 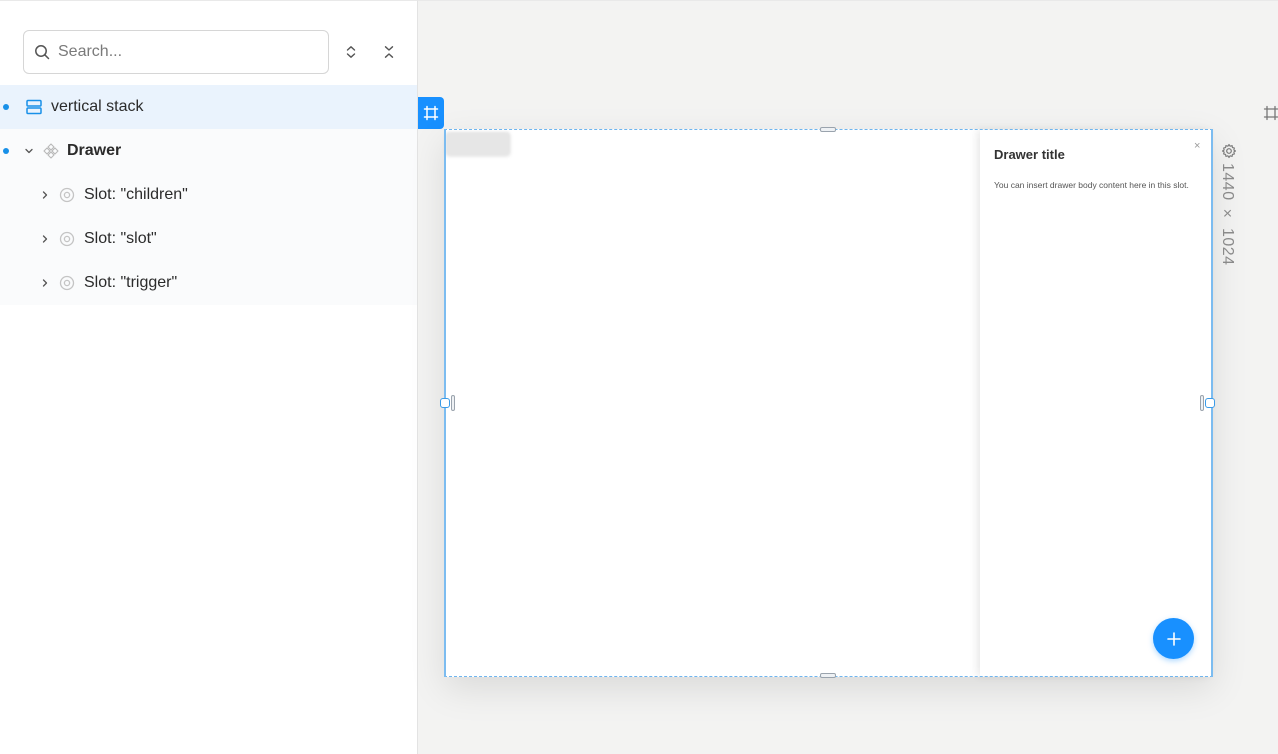 I want to click on resize-handle-bottom, so click(x=828, y=675).